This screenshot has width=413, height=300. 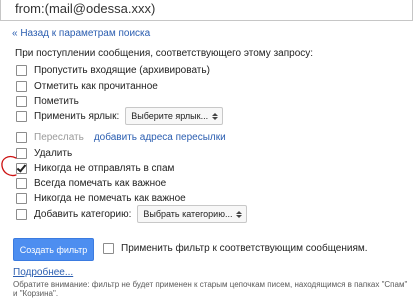 What do you see at coordinates (59, 137) in the screenshot?
I see `forward-label: Переслать` at bounding box center [59, 137].